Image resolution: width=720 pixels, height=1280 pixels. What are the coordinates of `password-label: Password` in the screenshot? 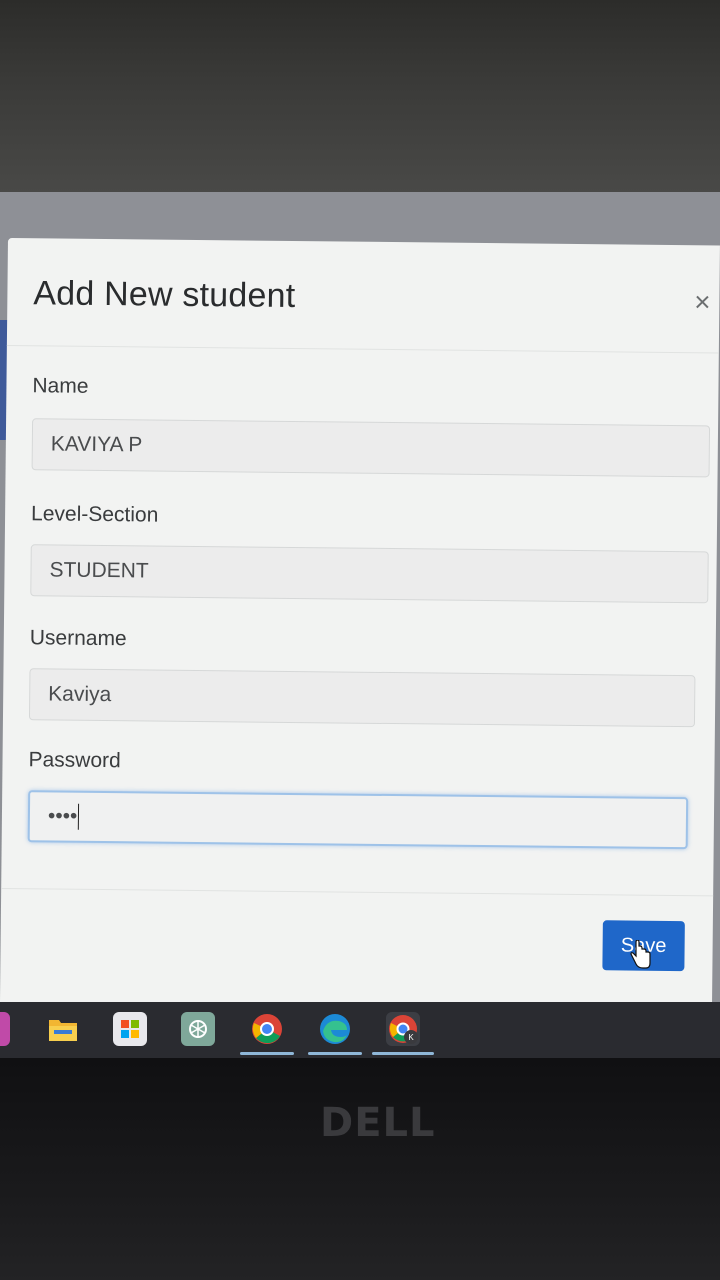 It's located at (74, 760).